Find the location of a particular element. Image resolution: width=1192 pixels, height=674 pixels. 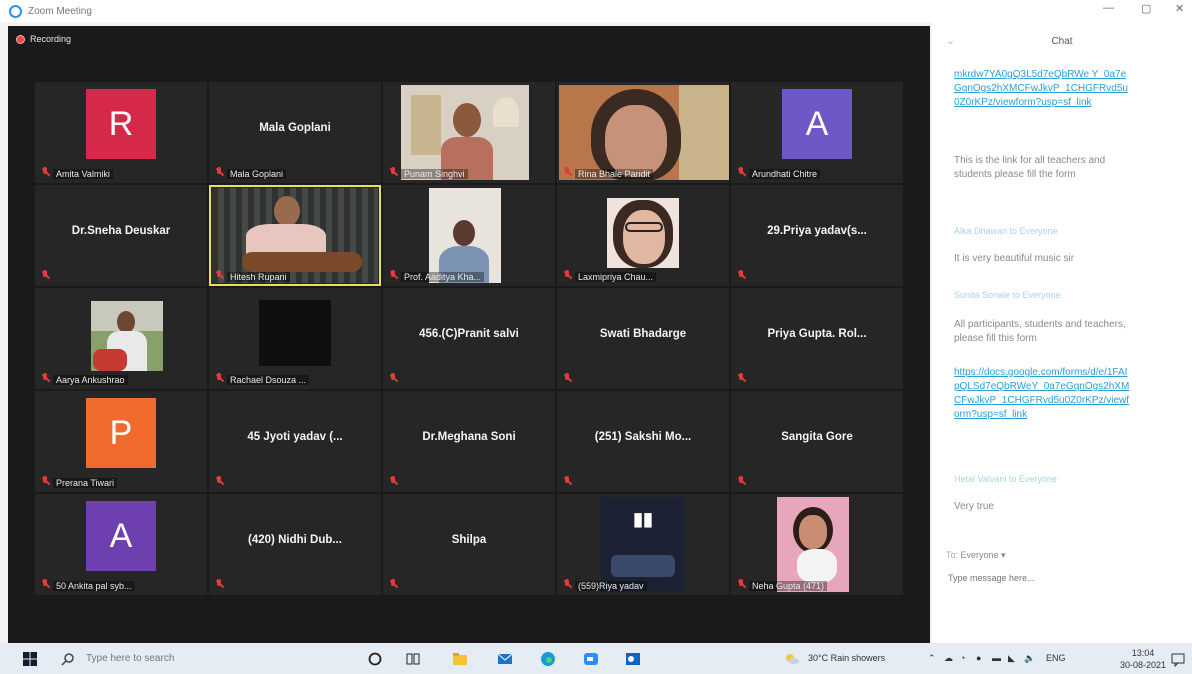

participant-tile: Dr.Meghana Soni is located at coordinates (469, 441).